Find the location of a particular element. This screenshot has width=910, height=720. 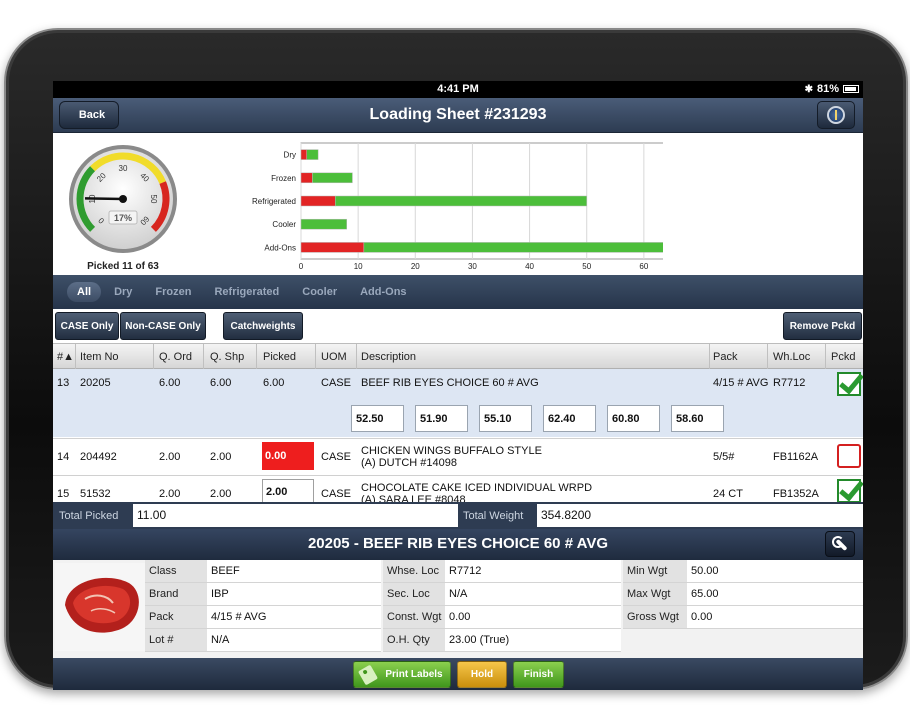

battery-percent: 81% is located at coordinates (827, 89).